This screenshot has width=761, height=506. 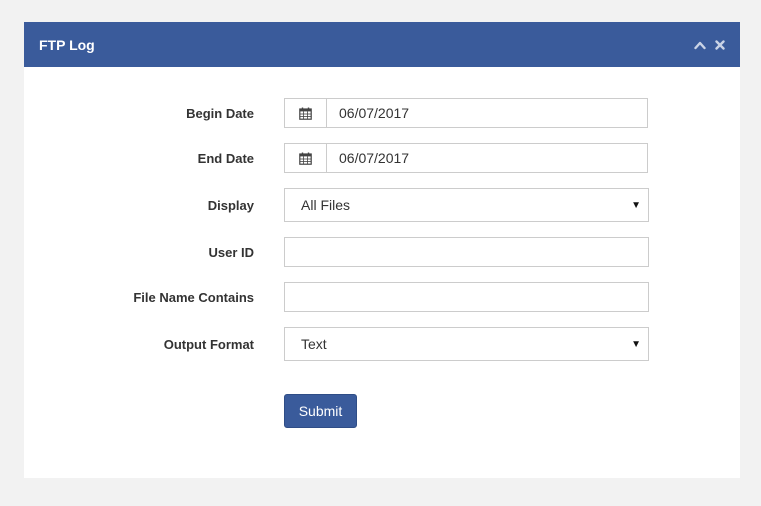 What do you see at coordinates (466, 344) in the screenshot?
I see `output-format-select: Text ▼` at bounding box center [466, 344].